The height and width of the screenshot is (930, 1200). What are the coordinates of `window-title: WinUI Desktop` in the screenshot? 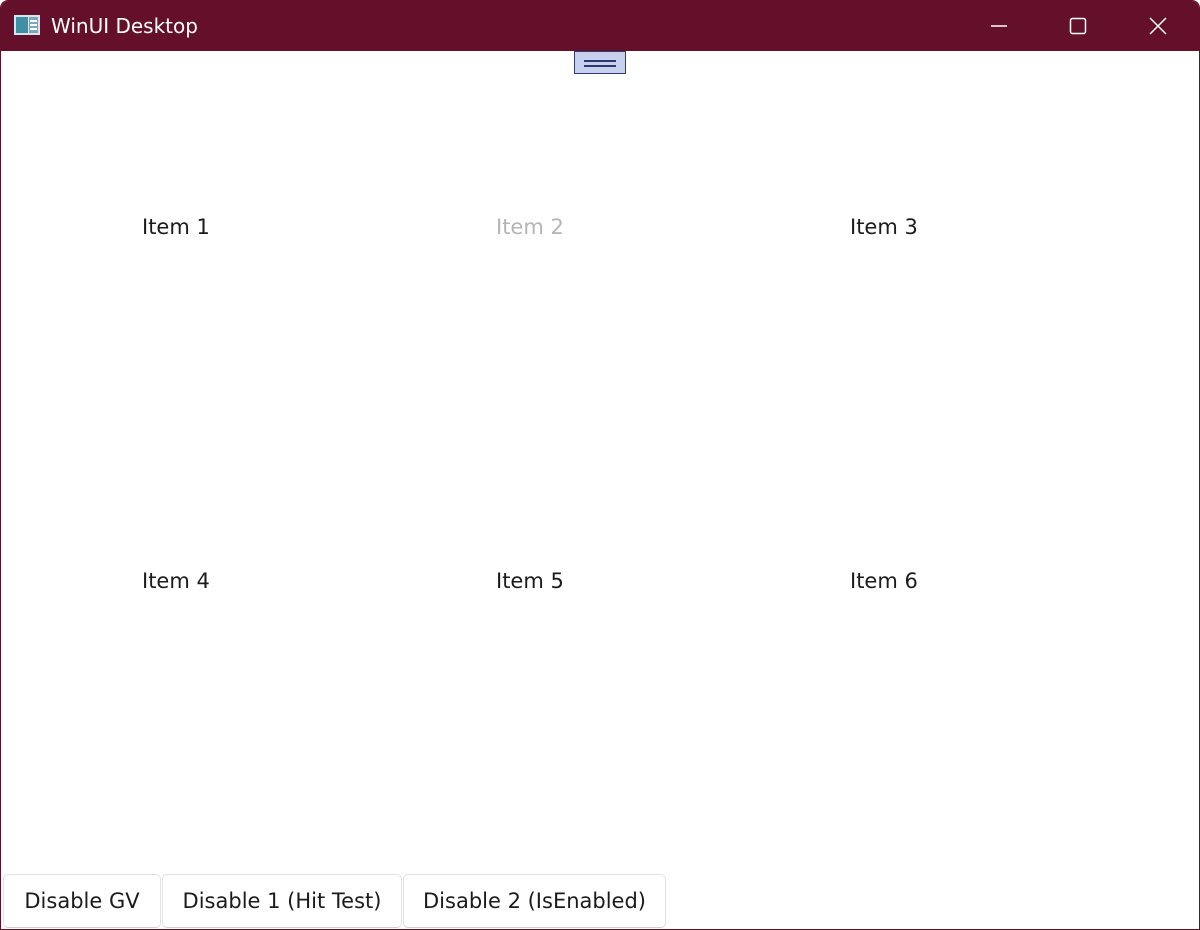 It's located at (124, 26).